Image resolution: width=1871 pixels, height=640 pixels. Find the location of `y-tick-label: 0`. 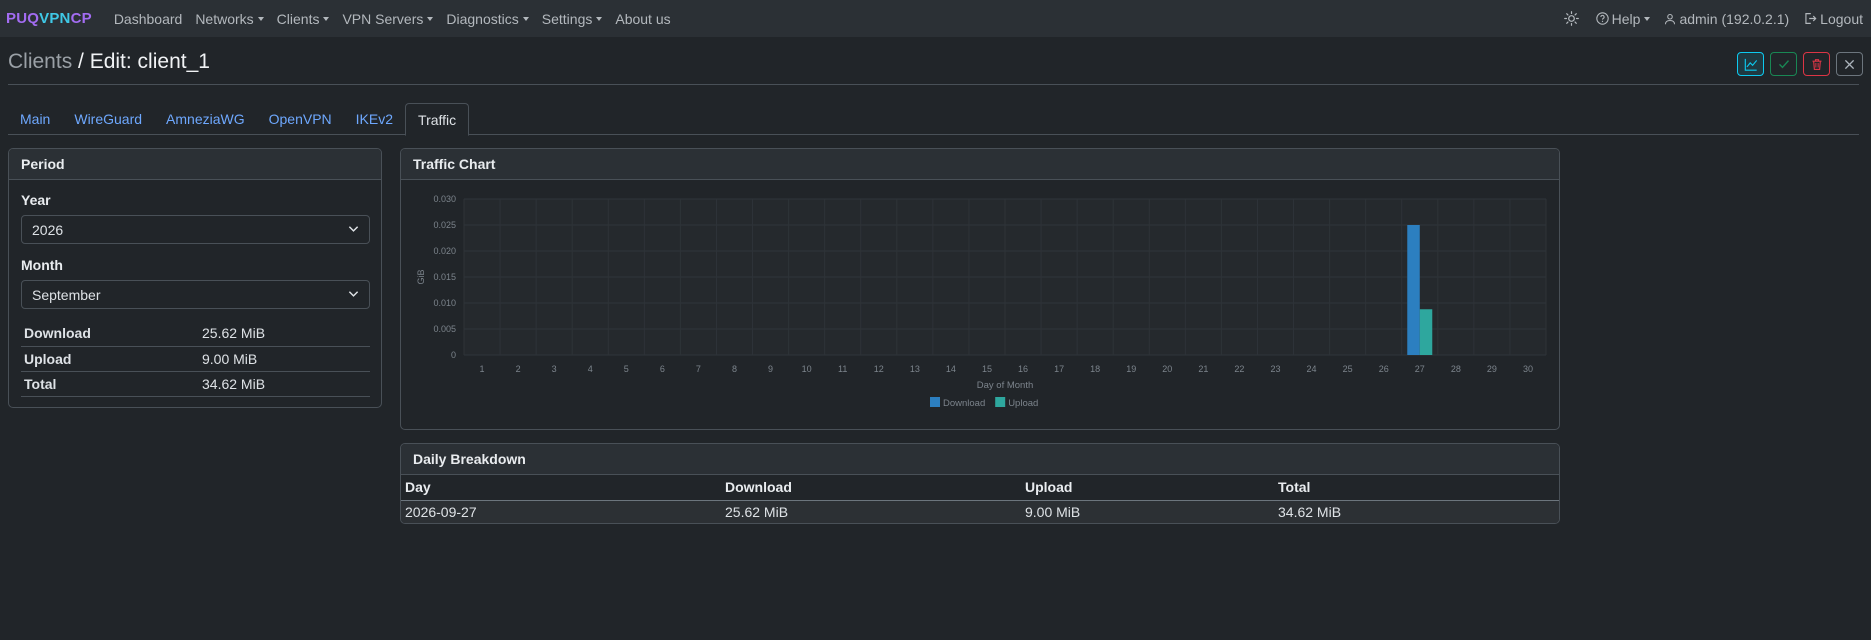

y-tick-label: 0 is located at coordinates (453, 355).